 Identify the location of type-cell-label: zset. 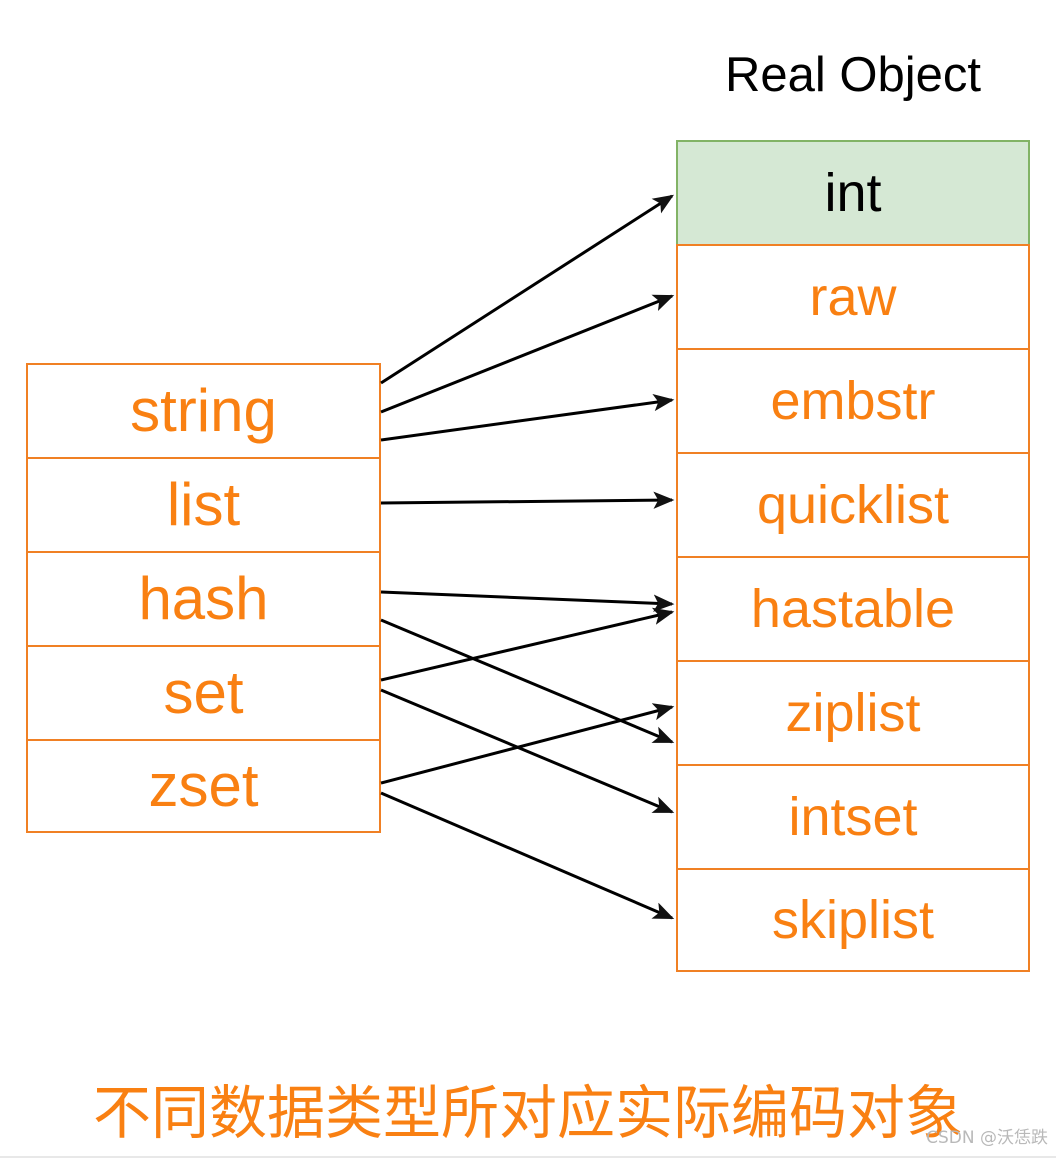
(203, 785).